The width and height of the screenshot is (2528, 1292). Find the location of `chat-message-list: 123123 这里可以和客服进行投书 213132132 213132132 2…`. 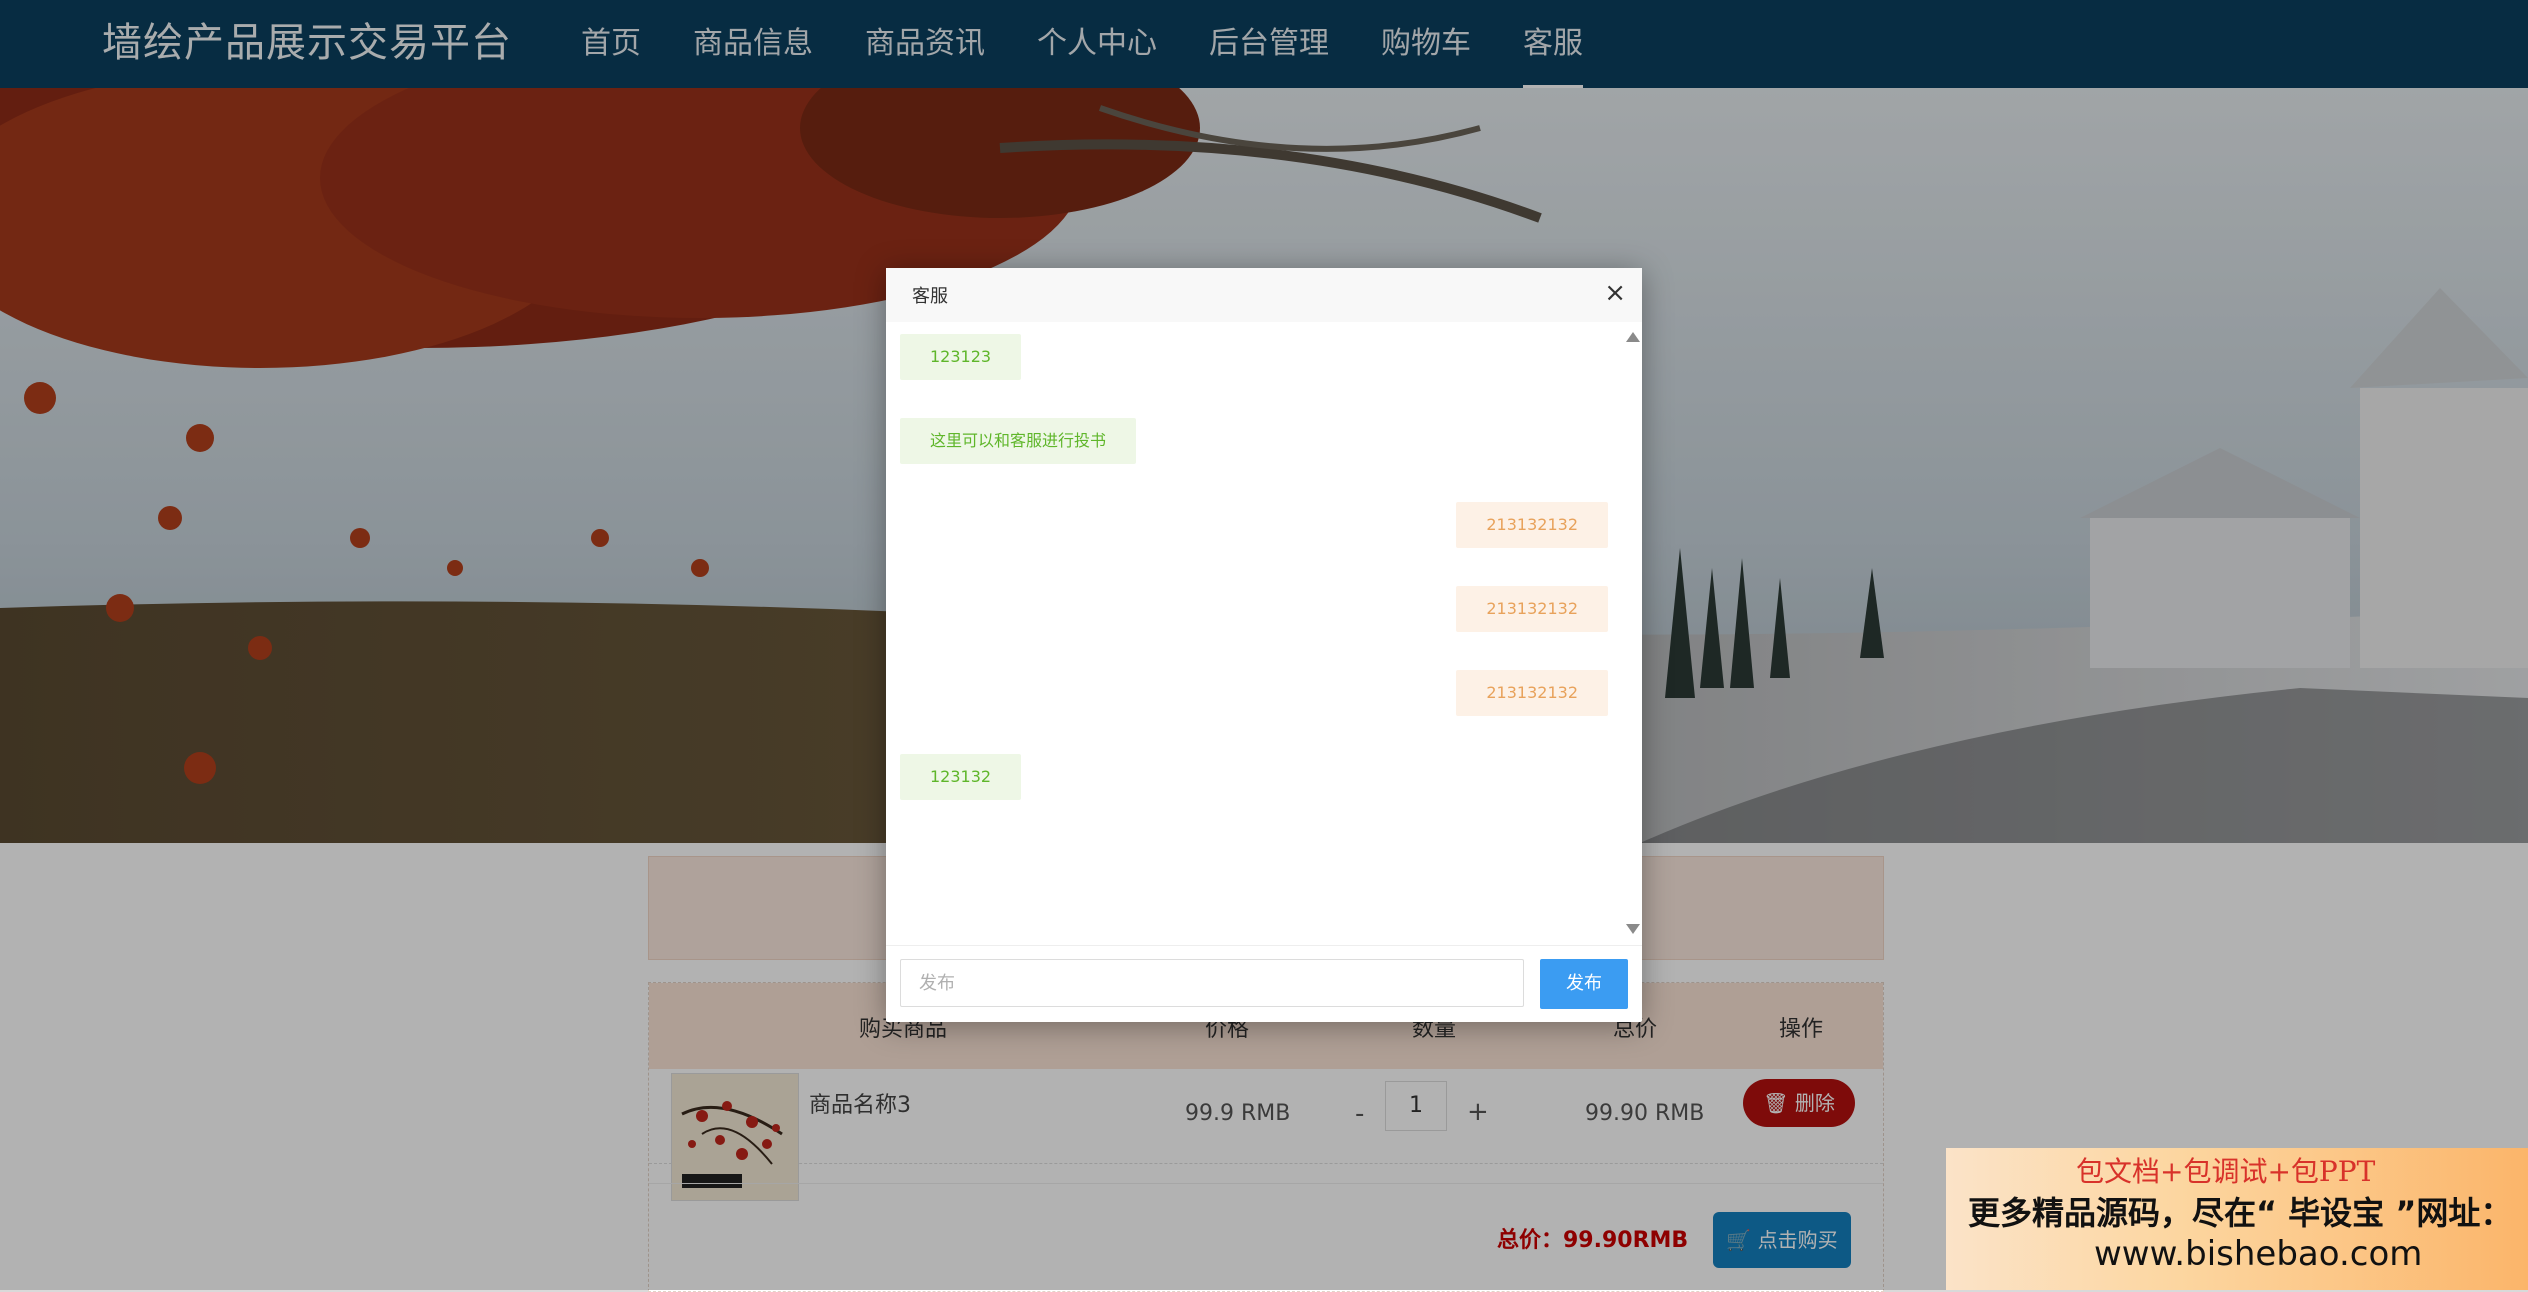

chat-message-list: 123123 这里可以和客服进行投书 213132132 213132132 2… is located at coordinates (1264, 633).